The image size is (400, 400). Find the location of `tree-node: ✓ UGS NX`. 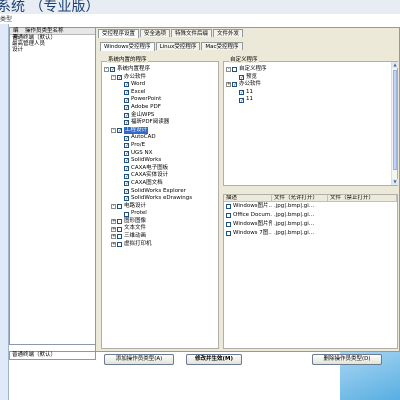

tree-node: ✓ UGS NX is located at coordinates (160, 154).